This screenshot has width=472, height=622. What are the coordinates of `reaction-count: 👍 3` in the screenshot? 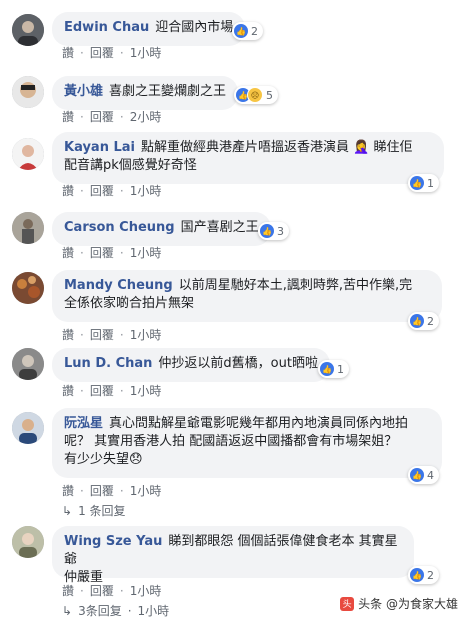 It's located at (273, 231).